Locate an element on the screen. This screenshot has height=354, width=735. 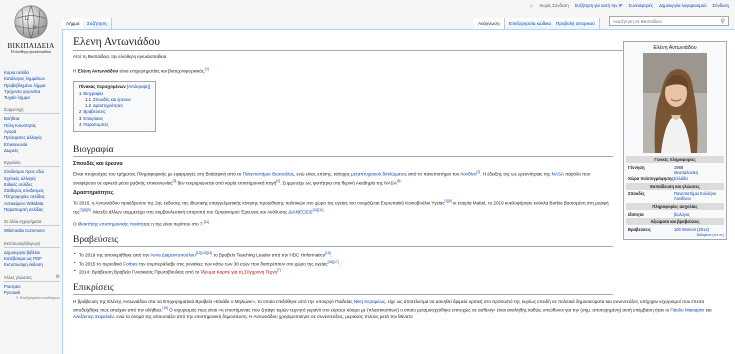
sidebar-heading-tools: Εργαλεία is located at coordinates (32, 164).